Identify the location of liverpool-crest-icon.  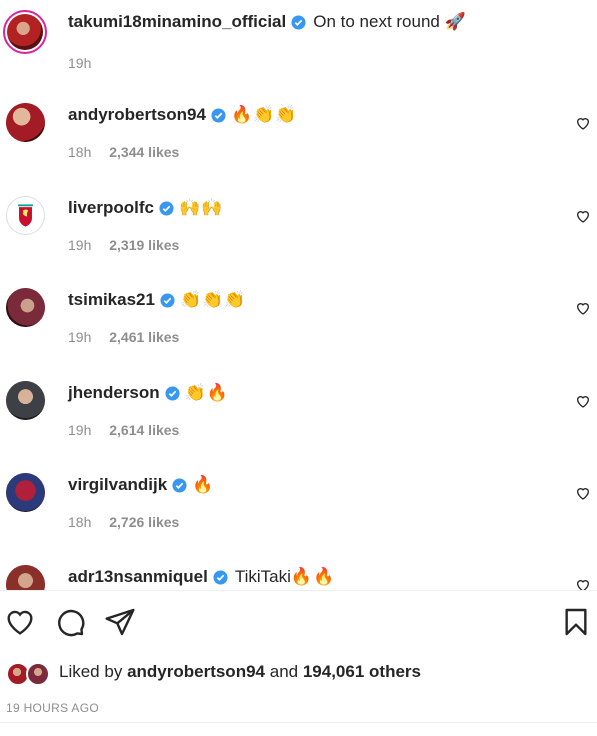
(25, 215).